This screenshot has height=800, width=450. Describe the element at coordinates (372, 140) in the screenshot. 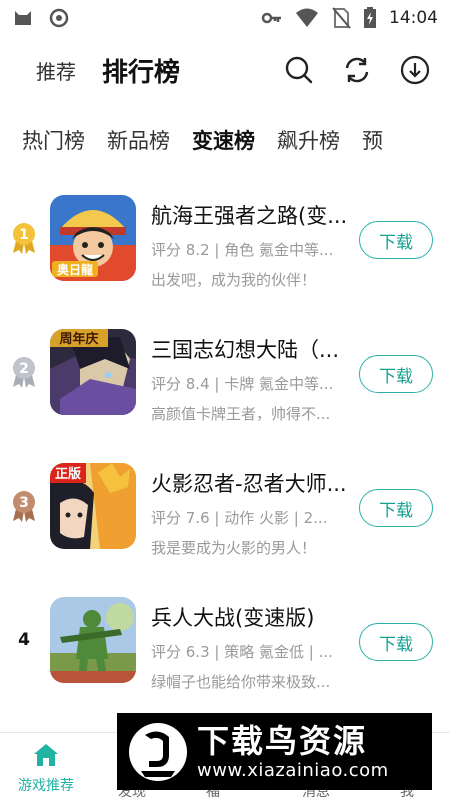

I see `subtab-preorder: 预` at that location.